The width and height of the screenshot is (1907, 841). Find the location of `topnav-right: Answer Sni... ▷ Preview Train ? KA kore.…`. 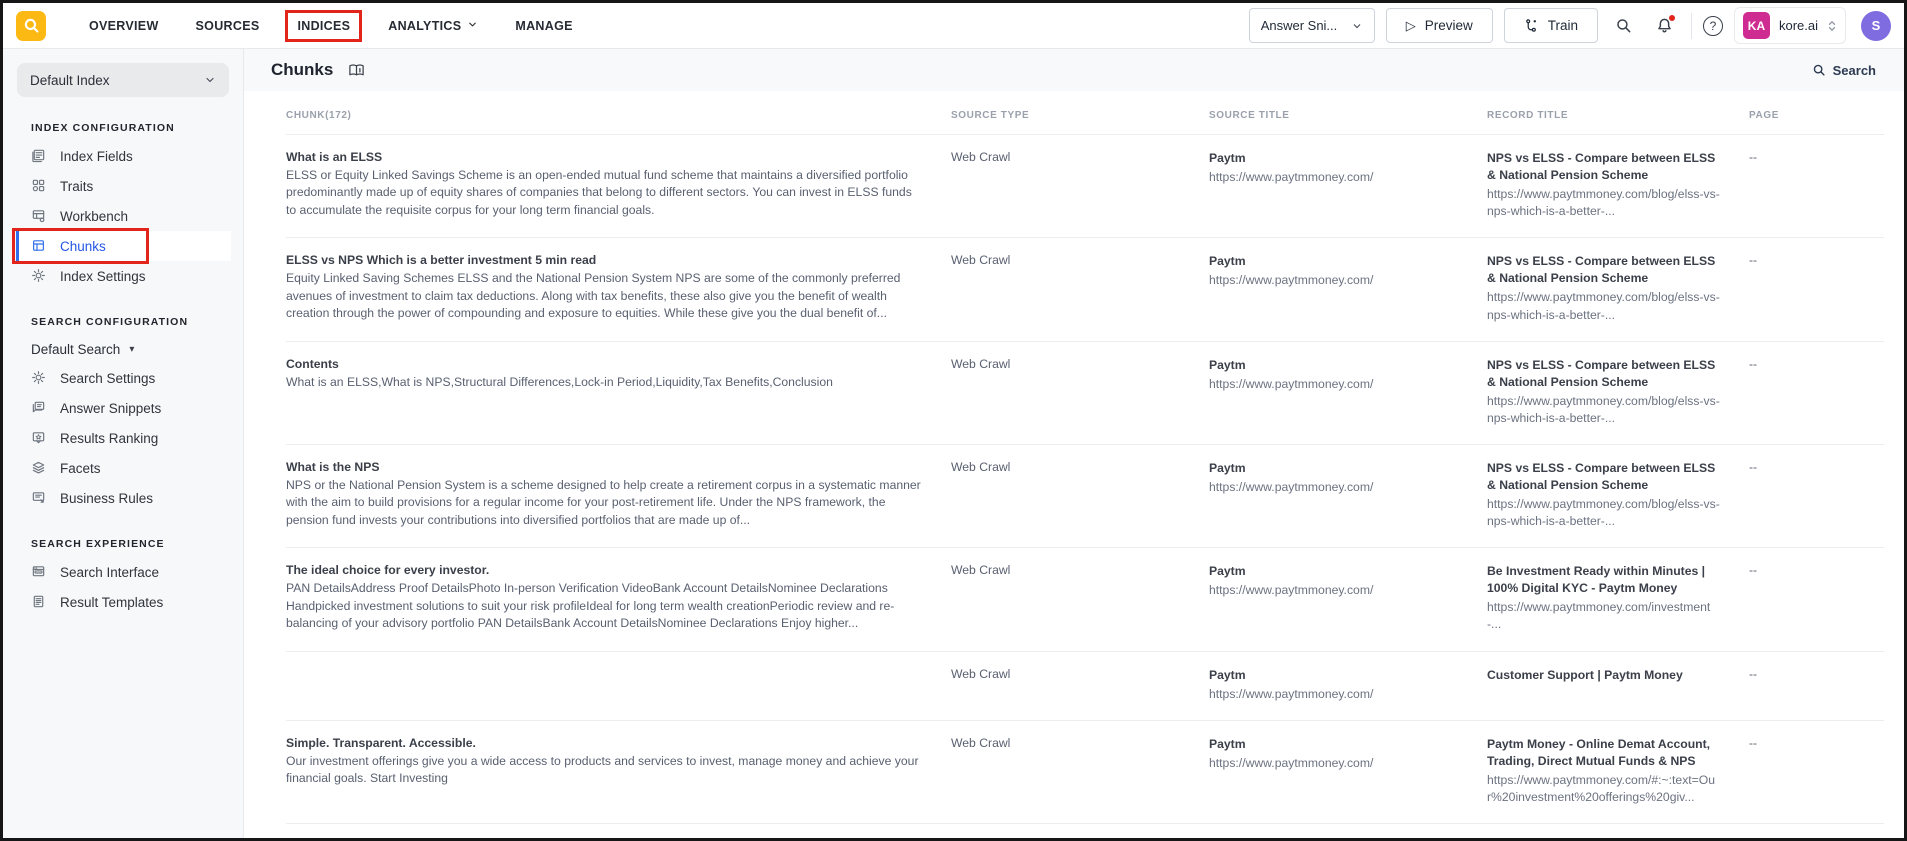

topnav-right: Answer Sni... ▷ Preview Train ? KA kore.… is located at coordinates (1569, 25).